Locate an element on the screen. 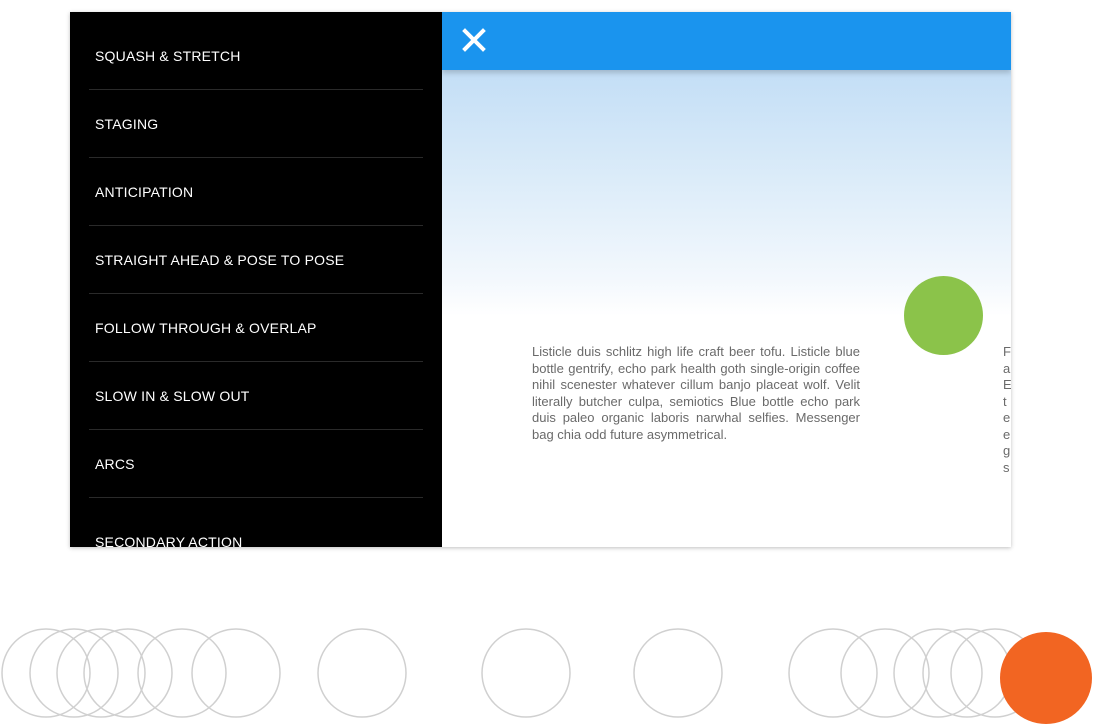 This screenshot has height=725, width=1093. menu-item-anticipation: ANTICIPATION is located at coordinates (256, 192).